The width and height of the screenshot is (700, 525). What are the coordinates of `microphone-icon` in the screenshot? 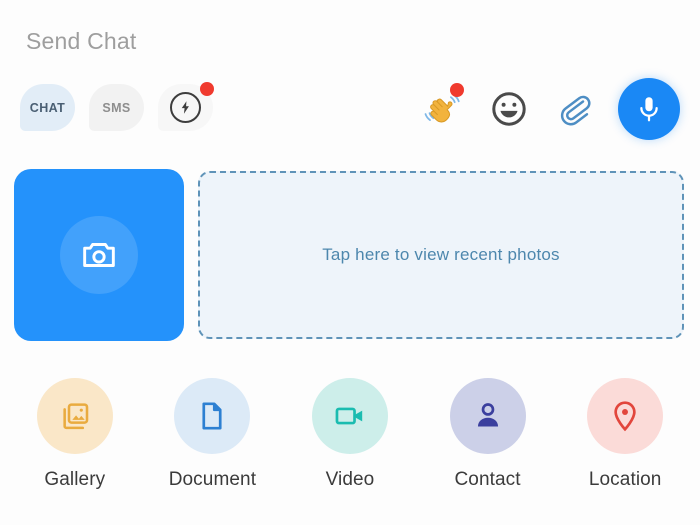 It's located at (649, 109).